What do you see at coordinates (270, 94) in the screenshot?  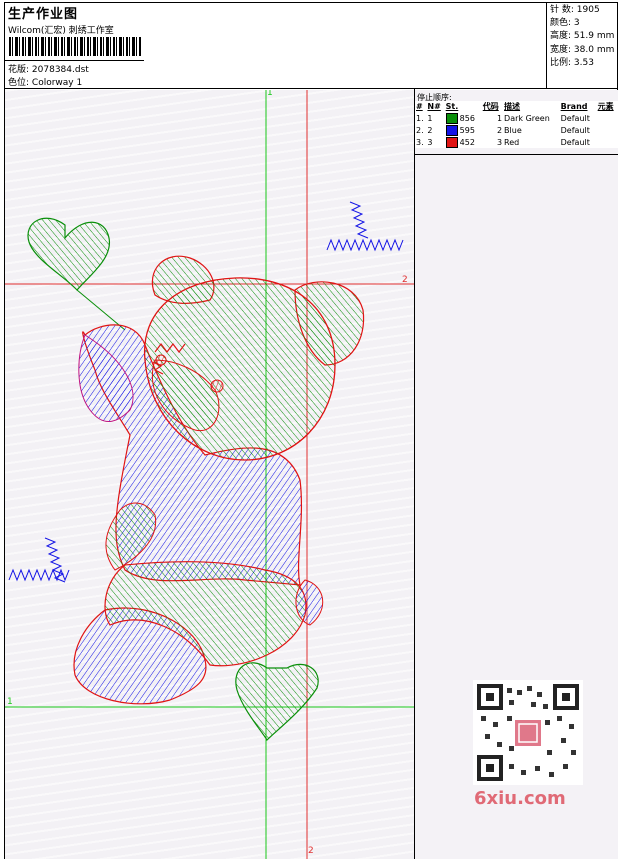 I see `guide-label-v-top: 1` at bounding box center [270, 94].